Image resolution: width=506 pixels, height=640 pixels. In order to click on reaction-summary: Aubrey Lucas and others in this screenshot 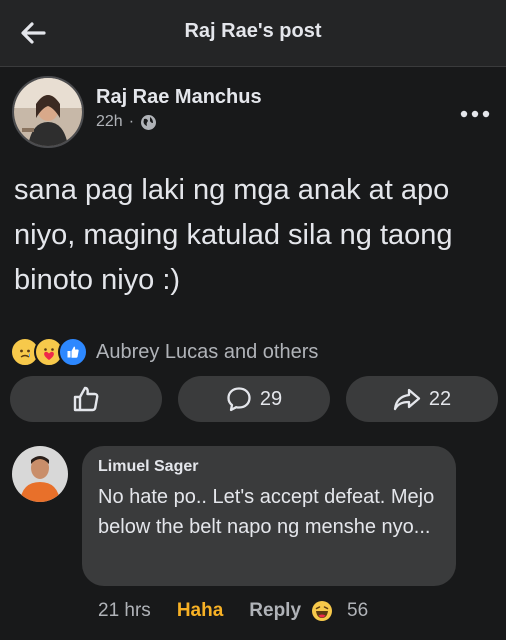, I will do `click(164, 352)`.